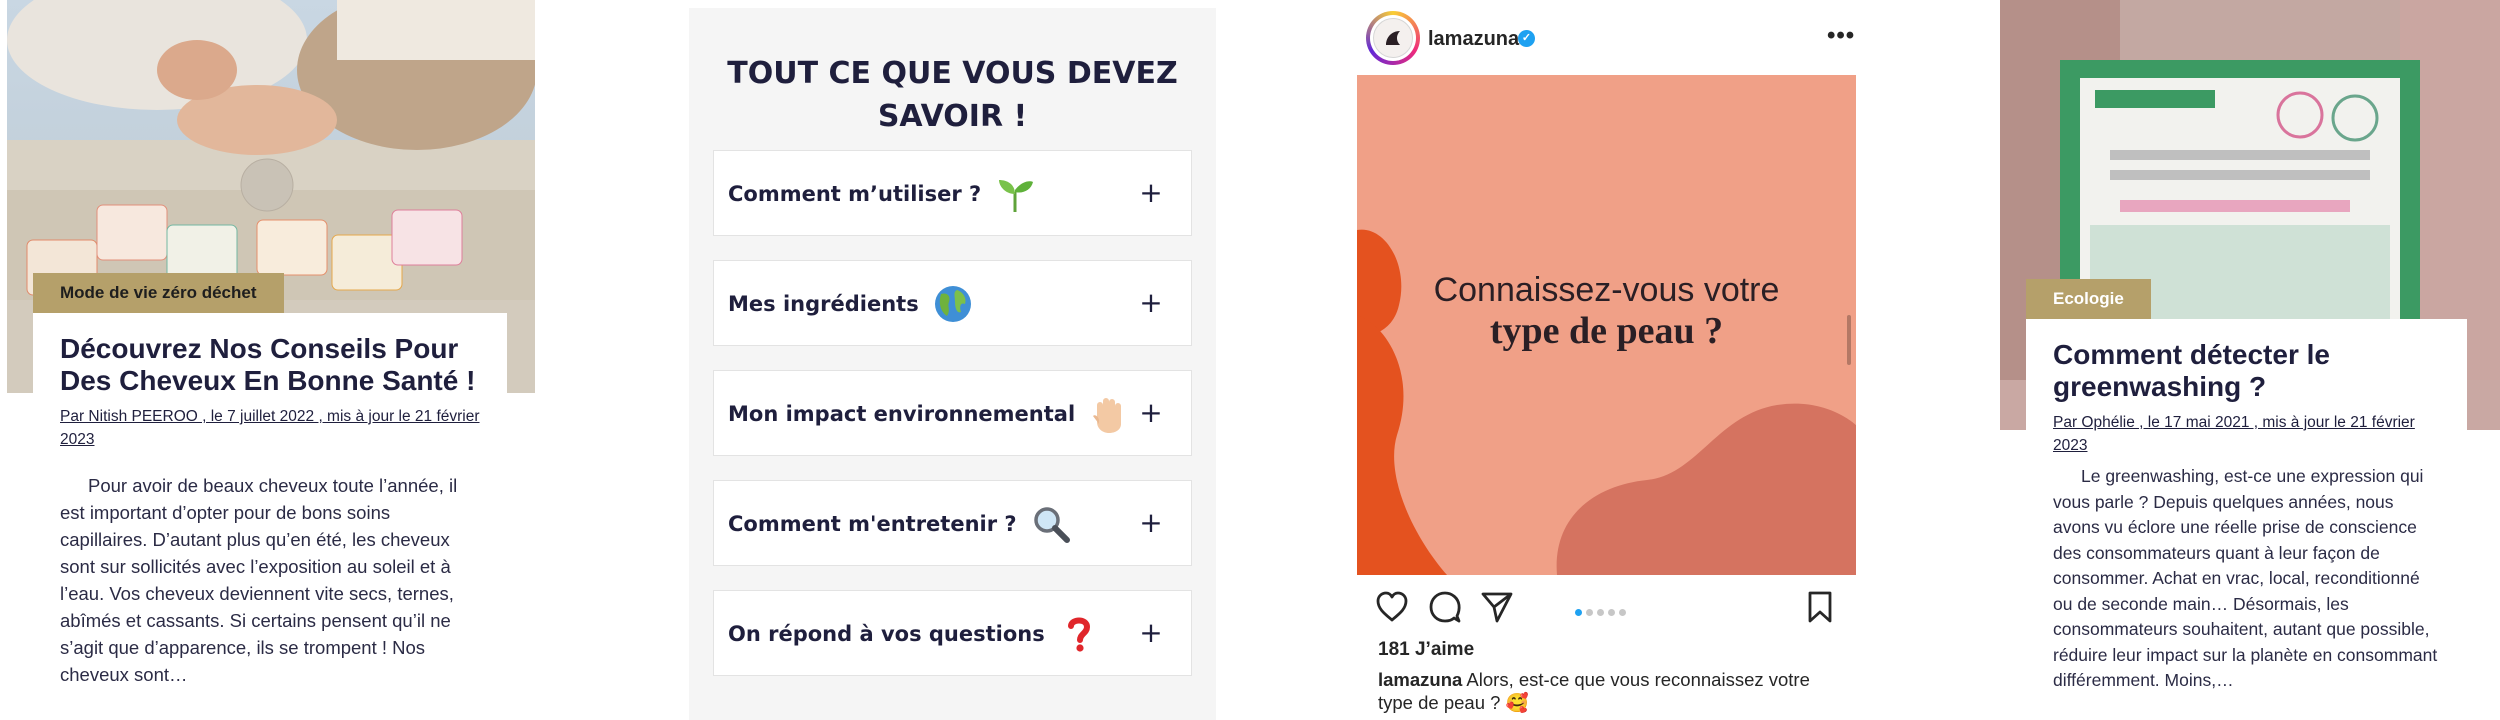 The width and height of the screenshot is (2500, 720). I want to click on faq-item-label: Comment m’utiliser ?, so click(855, 194).